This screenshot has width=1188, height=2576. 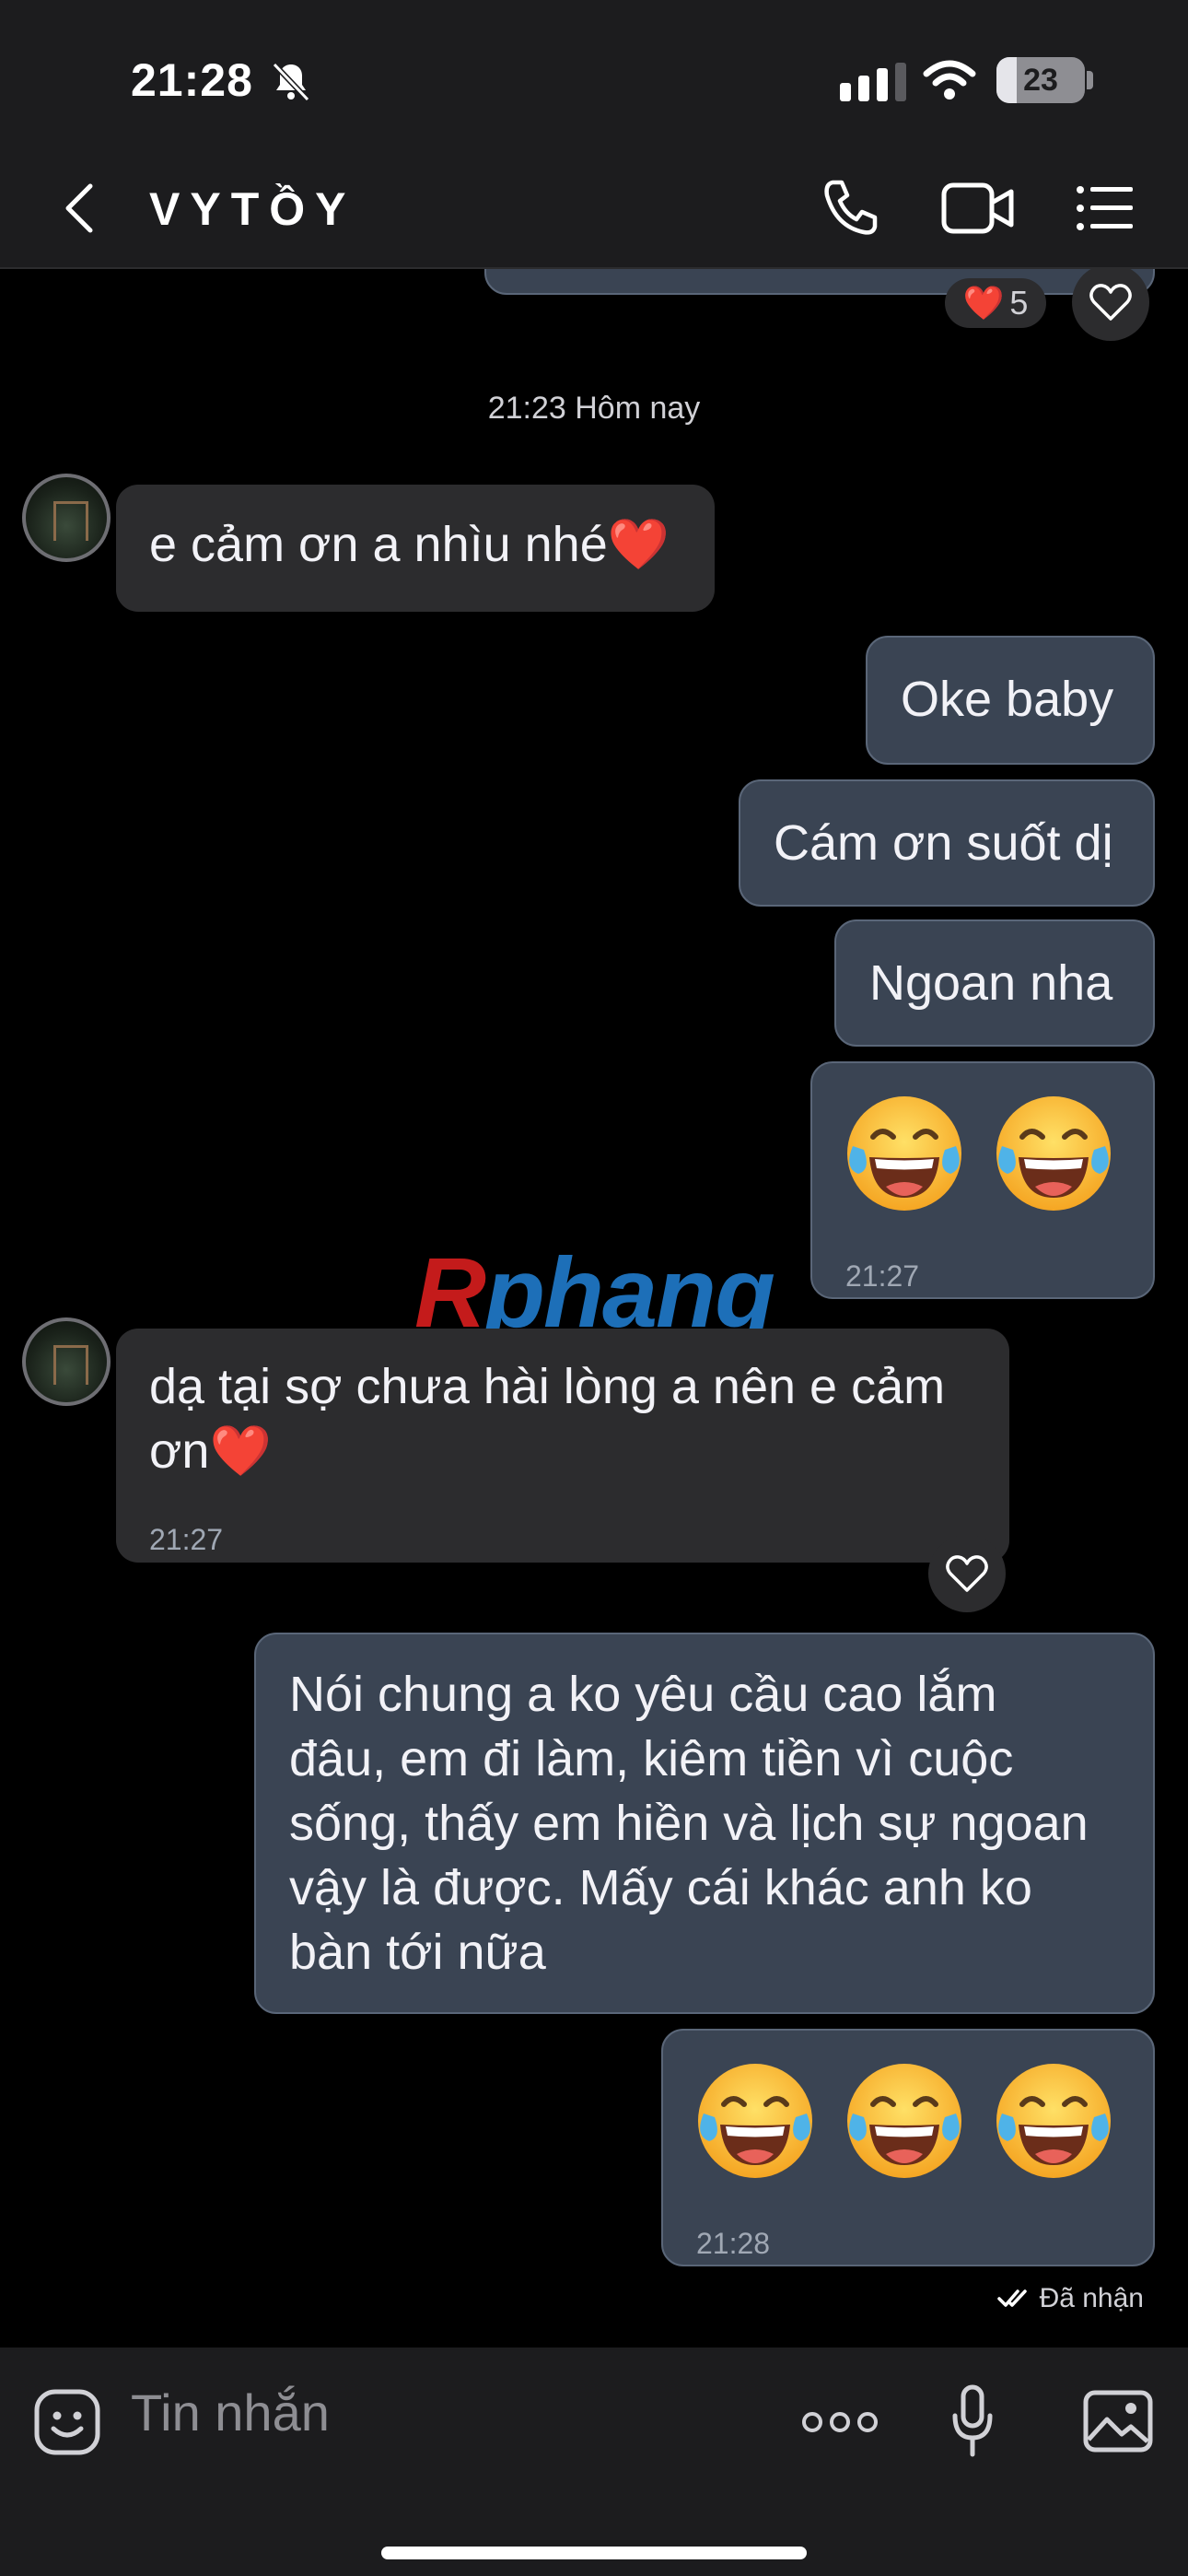 I want to click on battery-indicator: 23, so click(x=1040, y=80).